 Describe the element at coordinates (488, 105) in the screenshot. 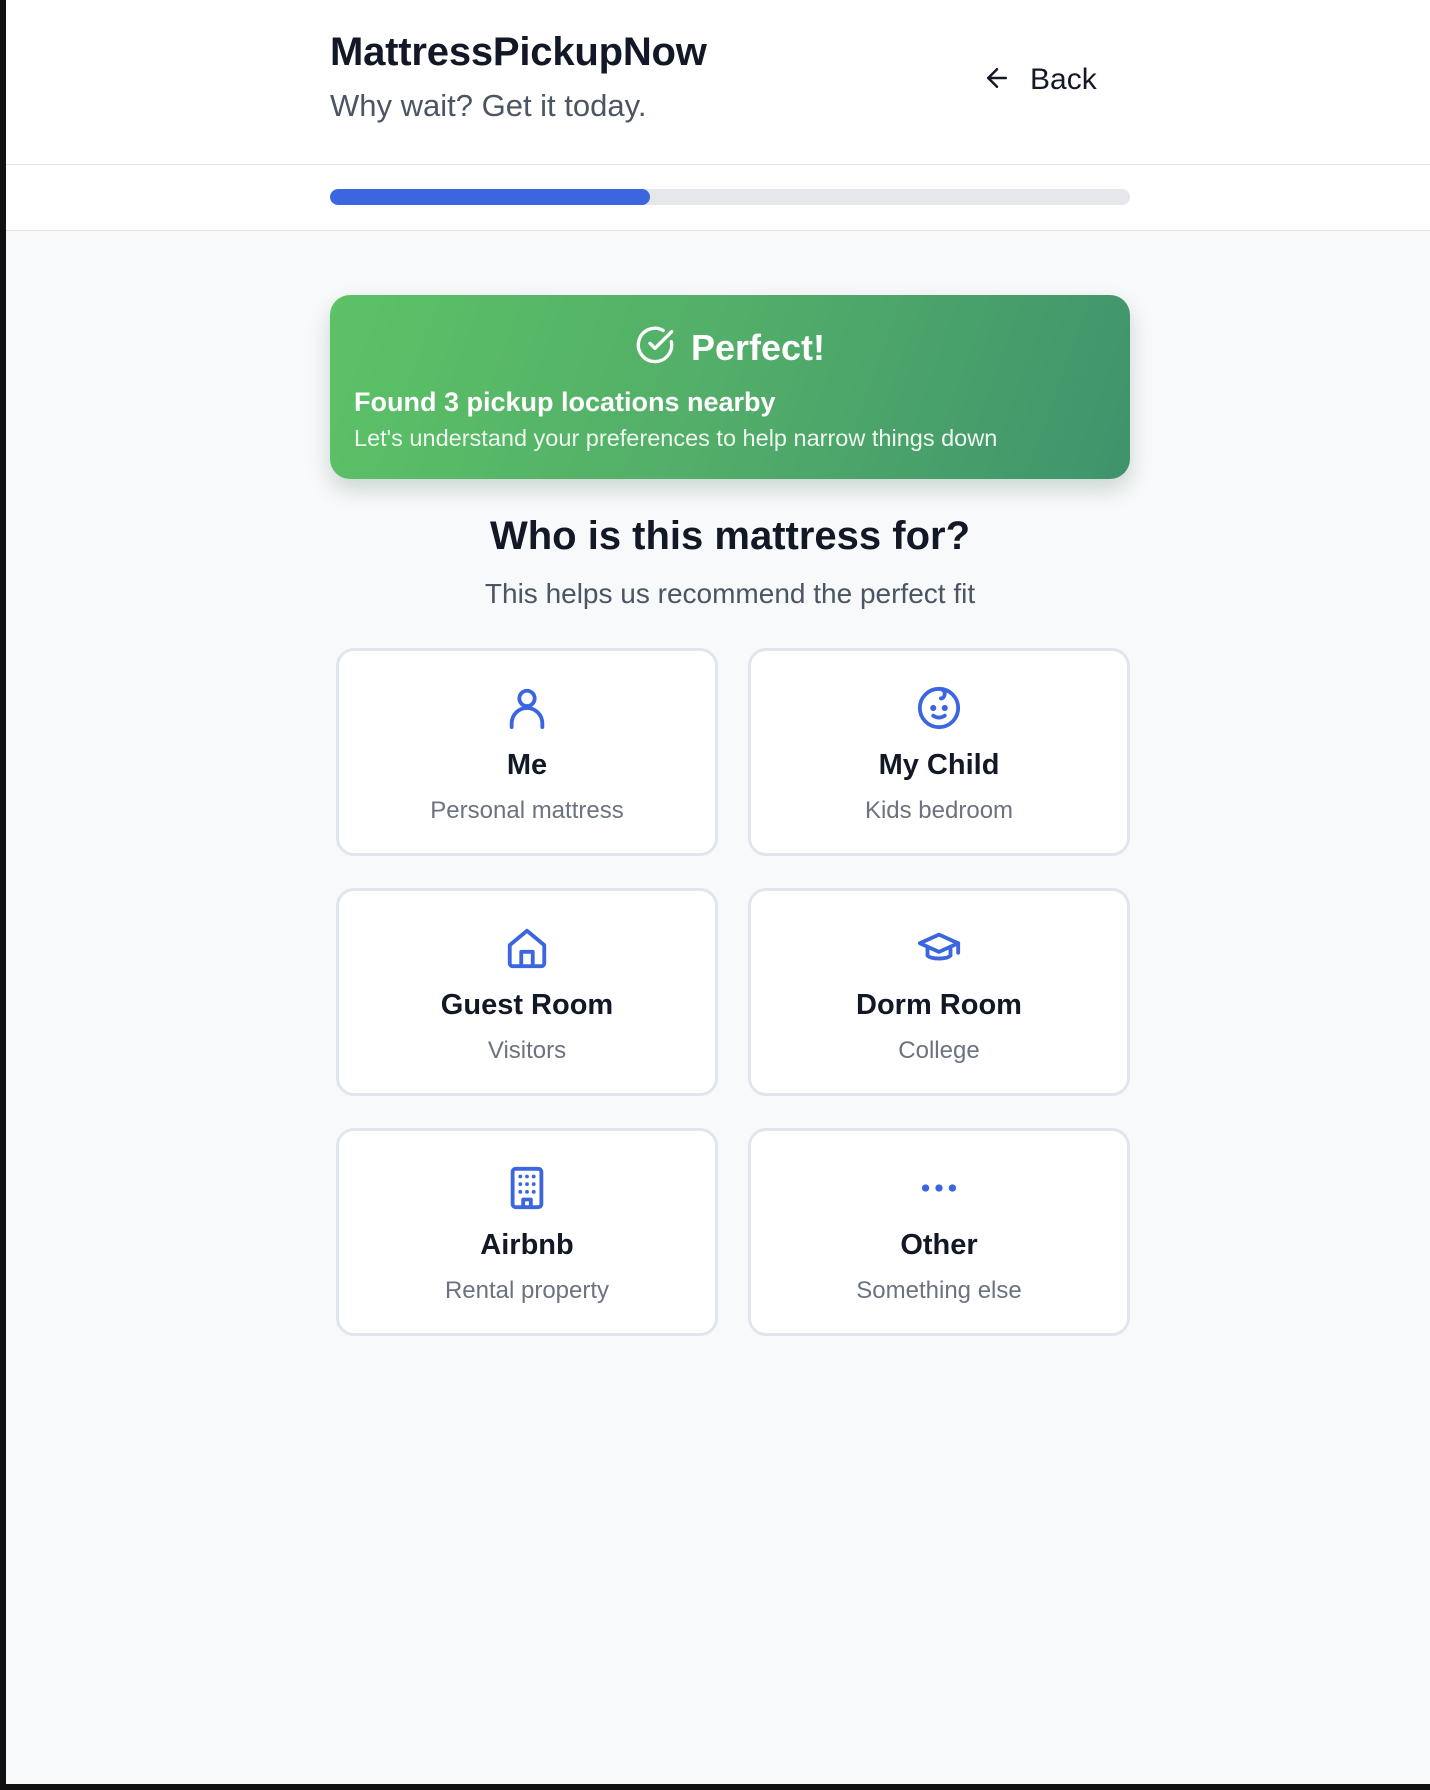

I see `brand-tagline: Why wait? Get it today.` at that location.